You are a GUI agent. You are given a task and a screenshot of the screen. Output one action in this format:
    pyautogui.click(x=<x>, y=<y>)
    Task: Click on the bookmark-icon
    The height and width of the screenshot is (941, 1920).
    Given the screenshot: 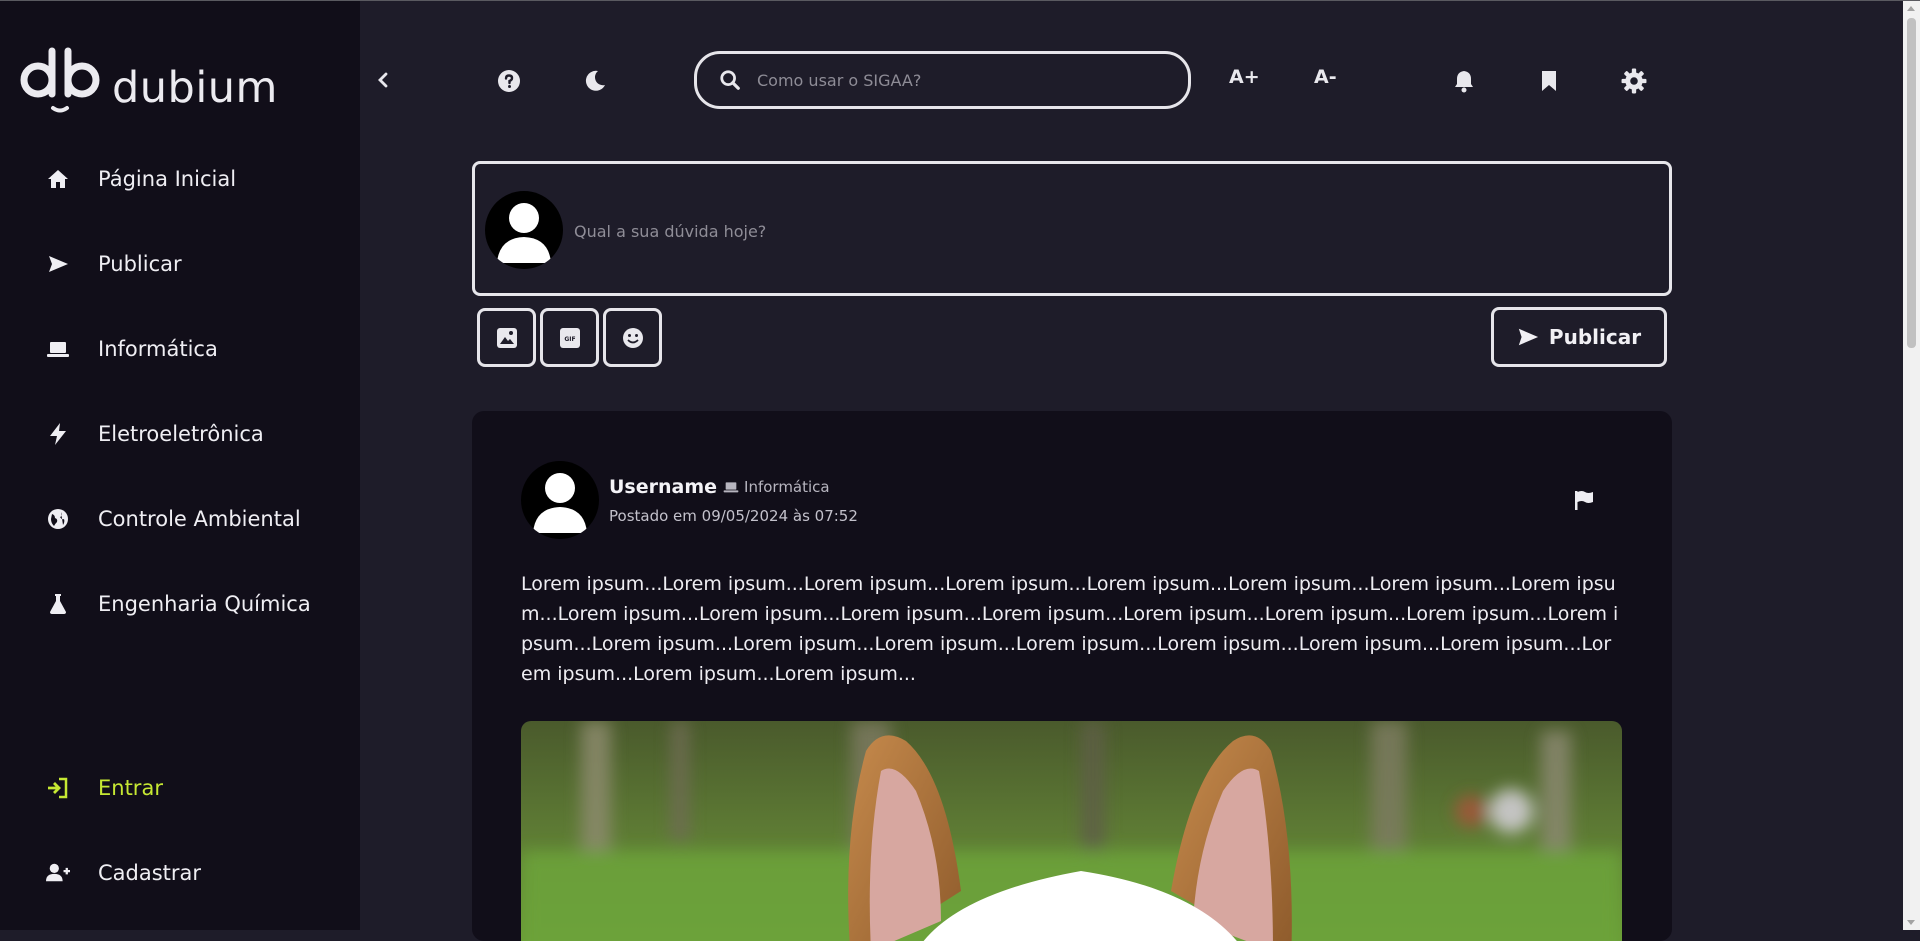 What is the action you would take?
    pyautogui.click(x=1549, y=81)
    